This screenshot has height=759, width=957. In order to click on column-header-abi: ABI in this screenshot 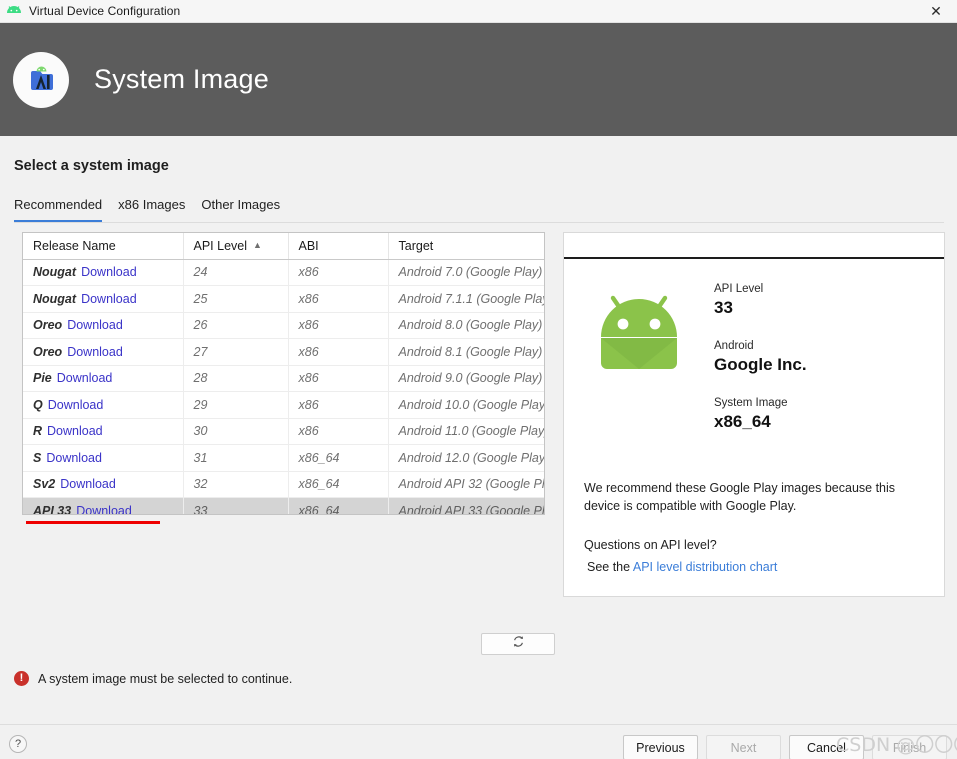, I will do `click(338, 246)`.